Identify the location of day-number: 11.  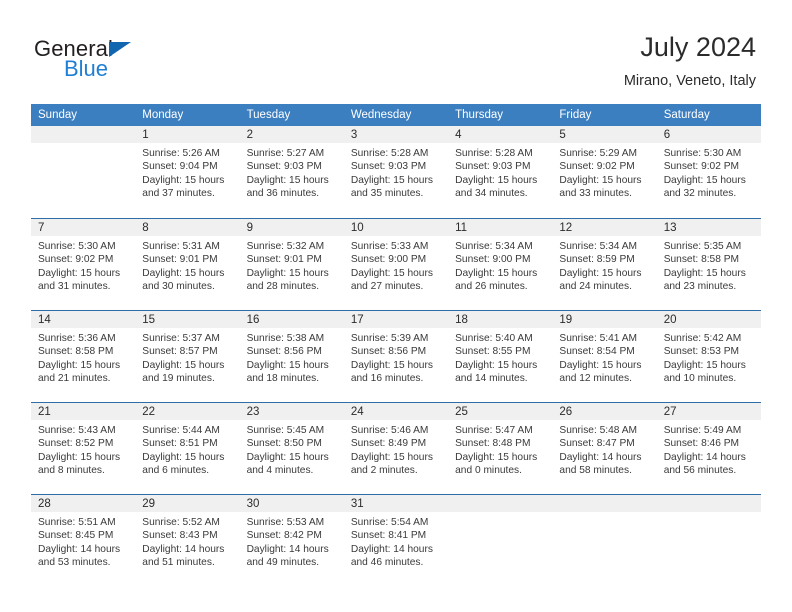
(500, 227).